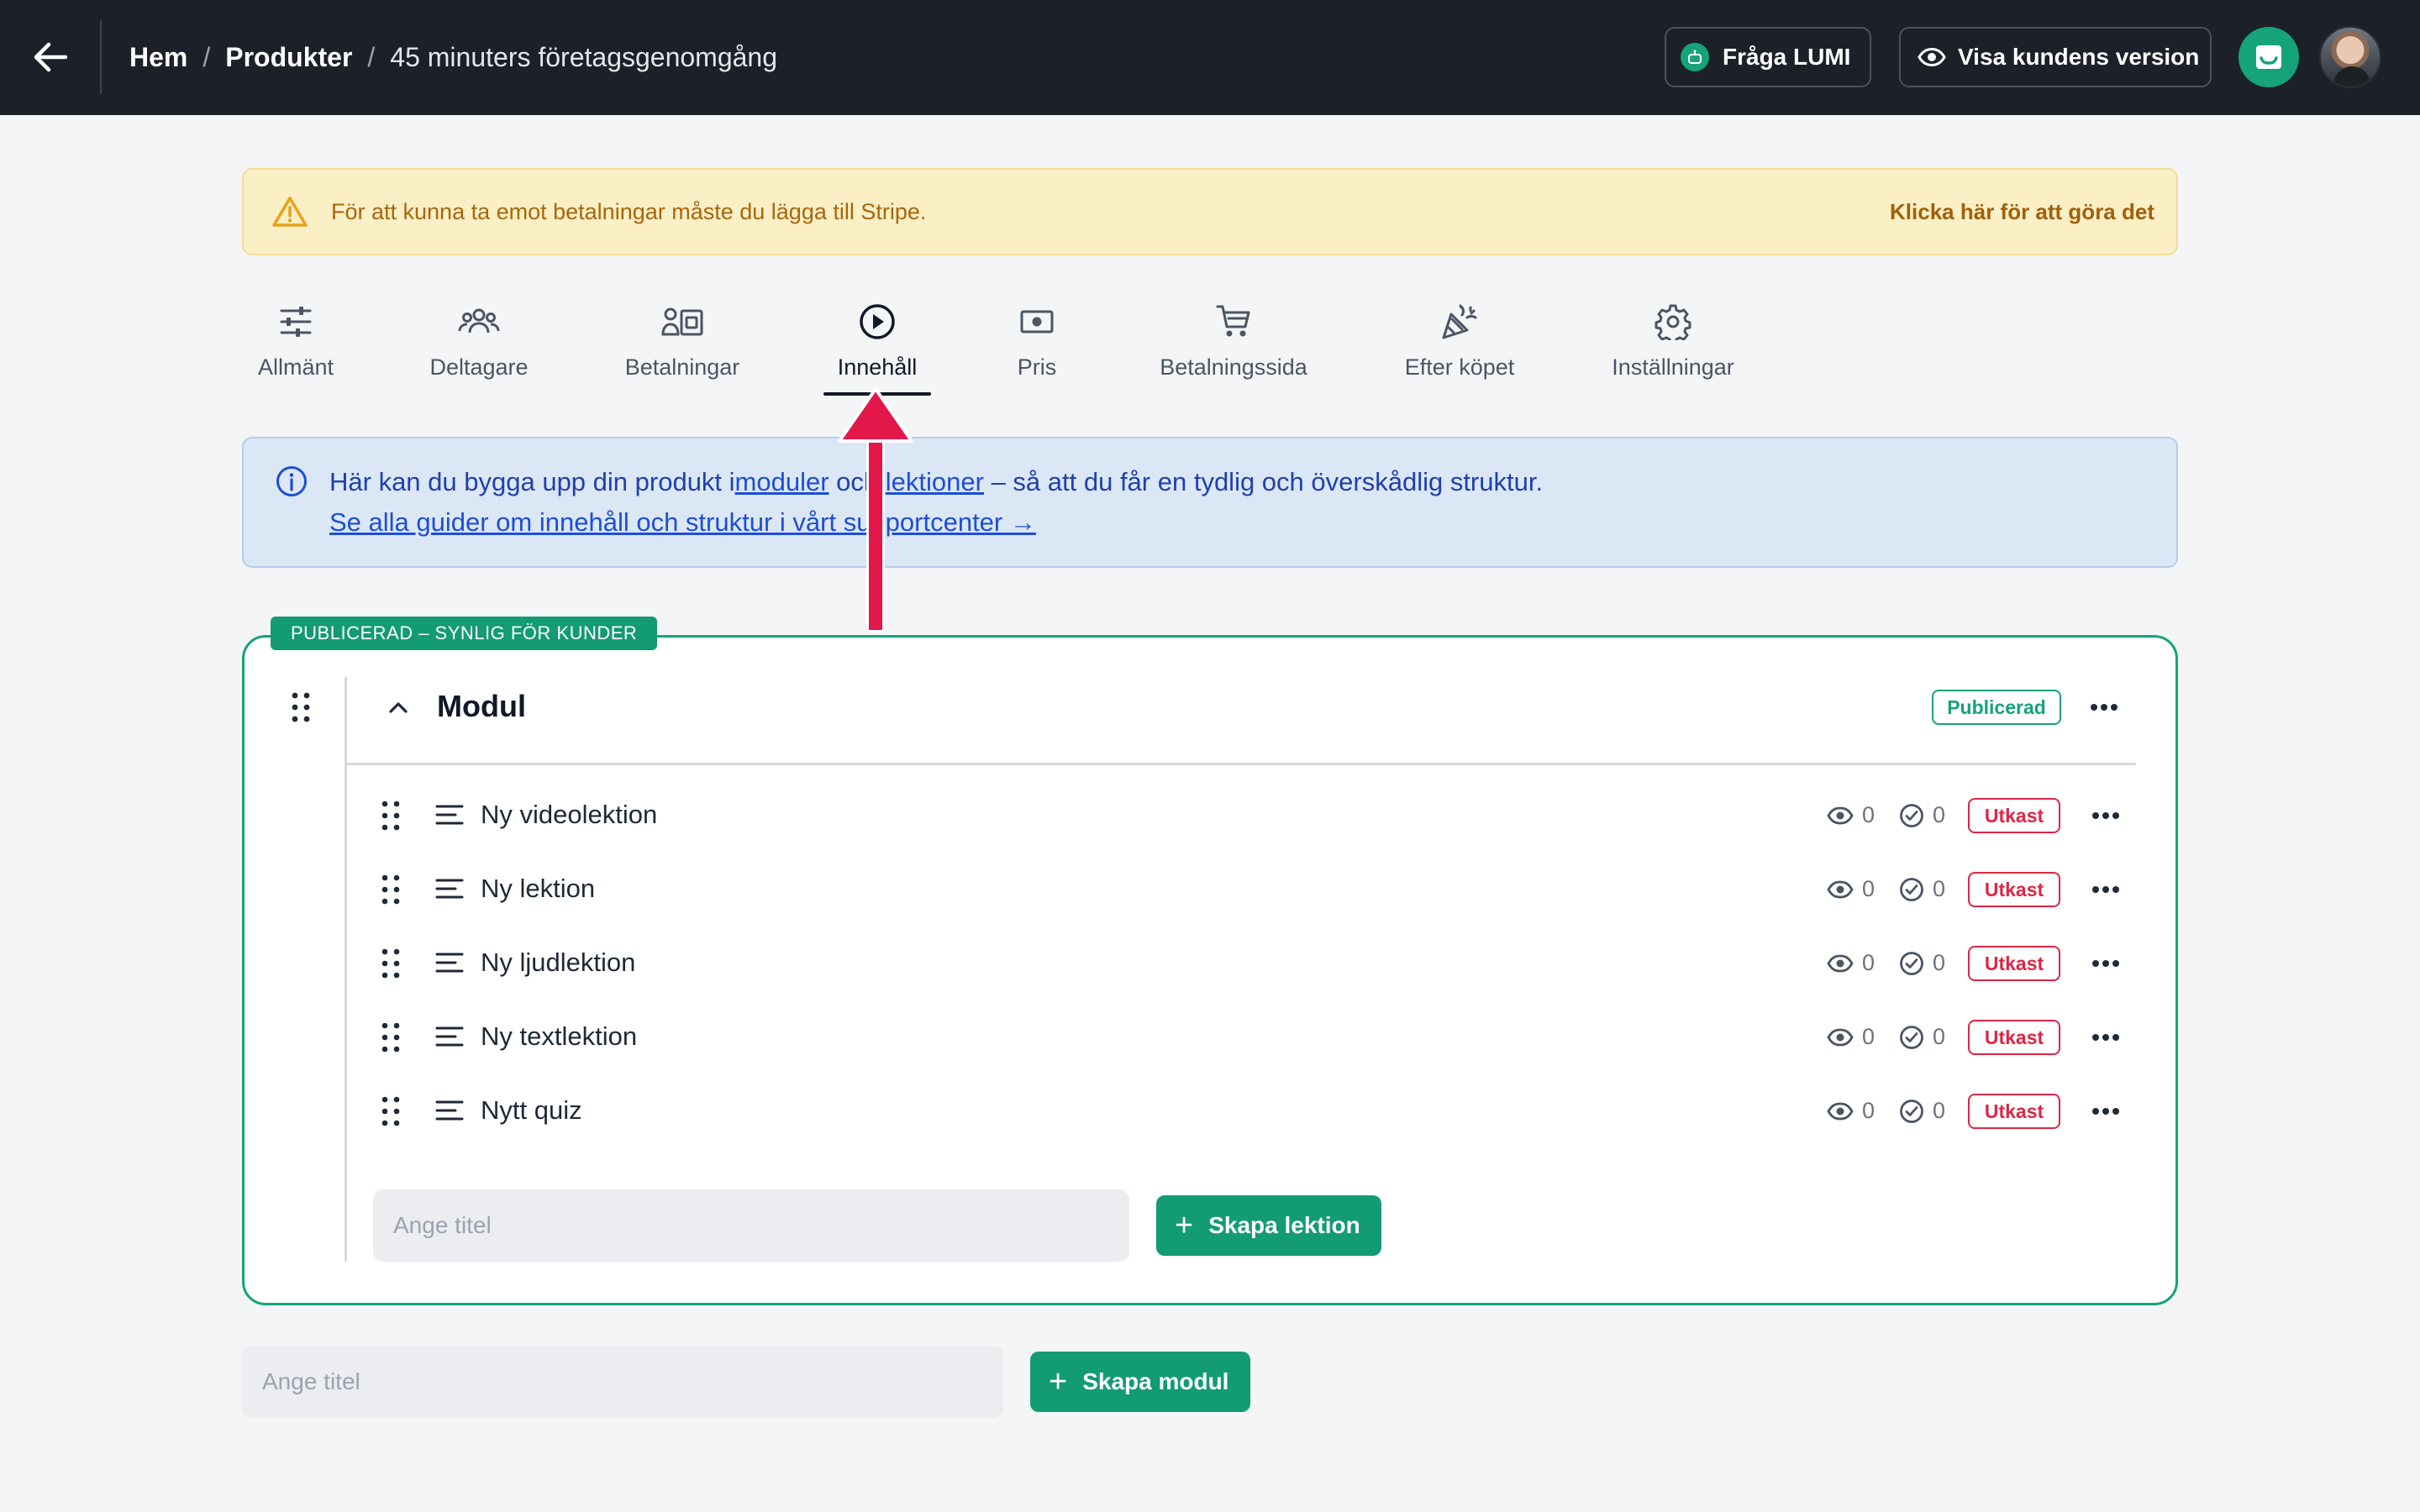  I want to click on tab-settings: Inställningar, so click(1673, 349).